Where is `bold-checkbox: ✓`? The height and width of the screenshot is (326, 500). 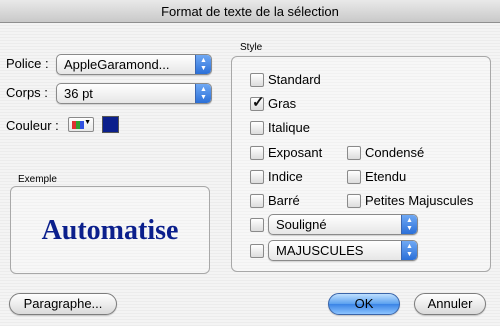
bold-checkbox: ✓ is located at coordinates (257, 102).